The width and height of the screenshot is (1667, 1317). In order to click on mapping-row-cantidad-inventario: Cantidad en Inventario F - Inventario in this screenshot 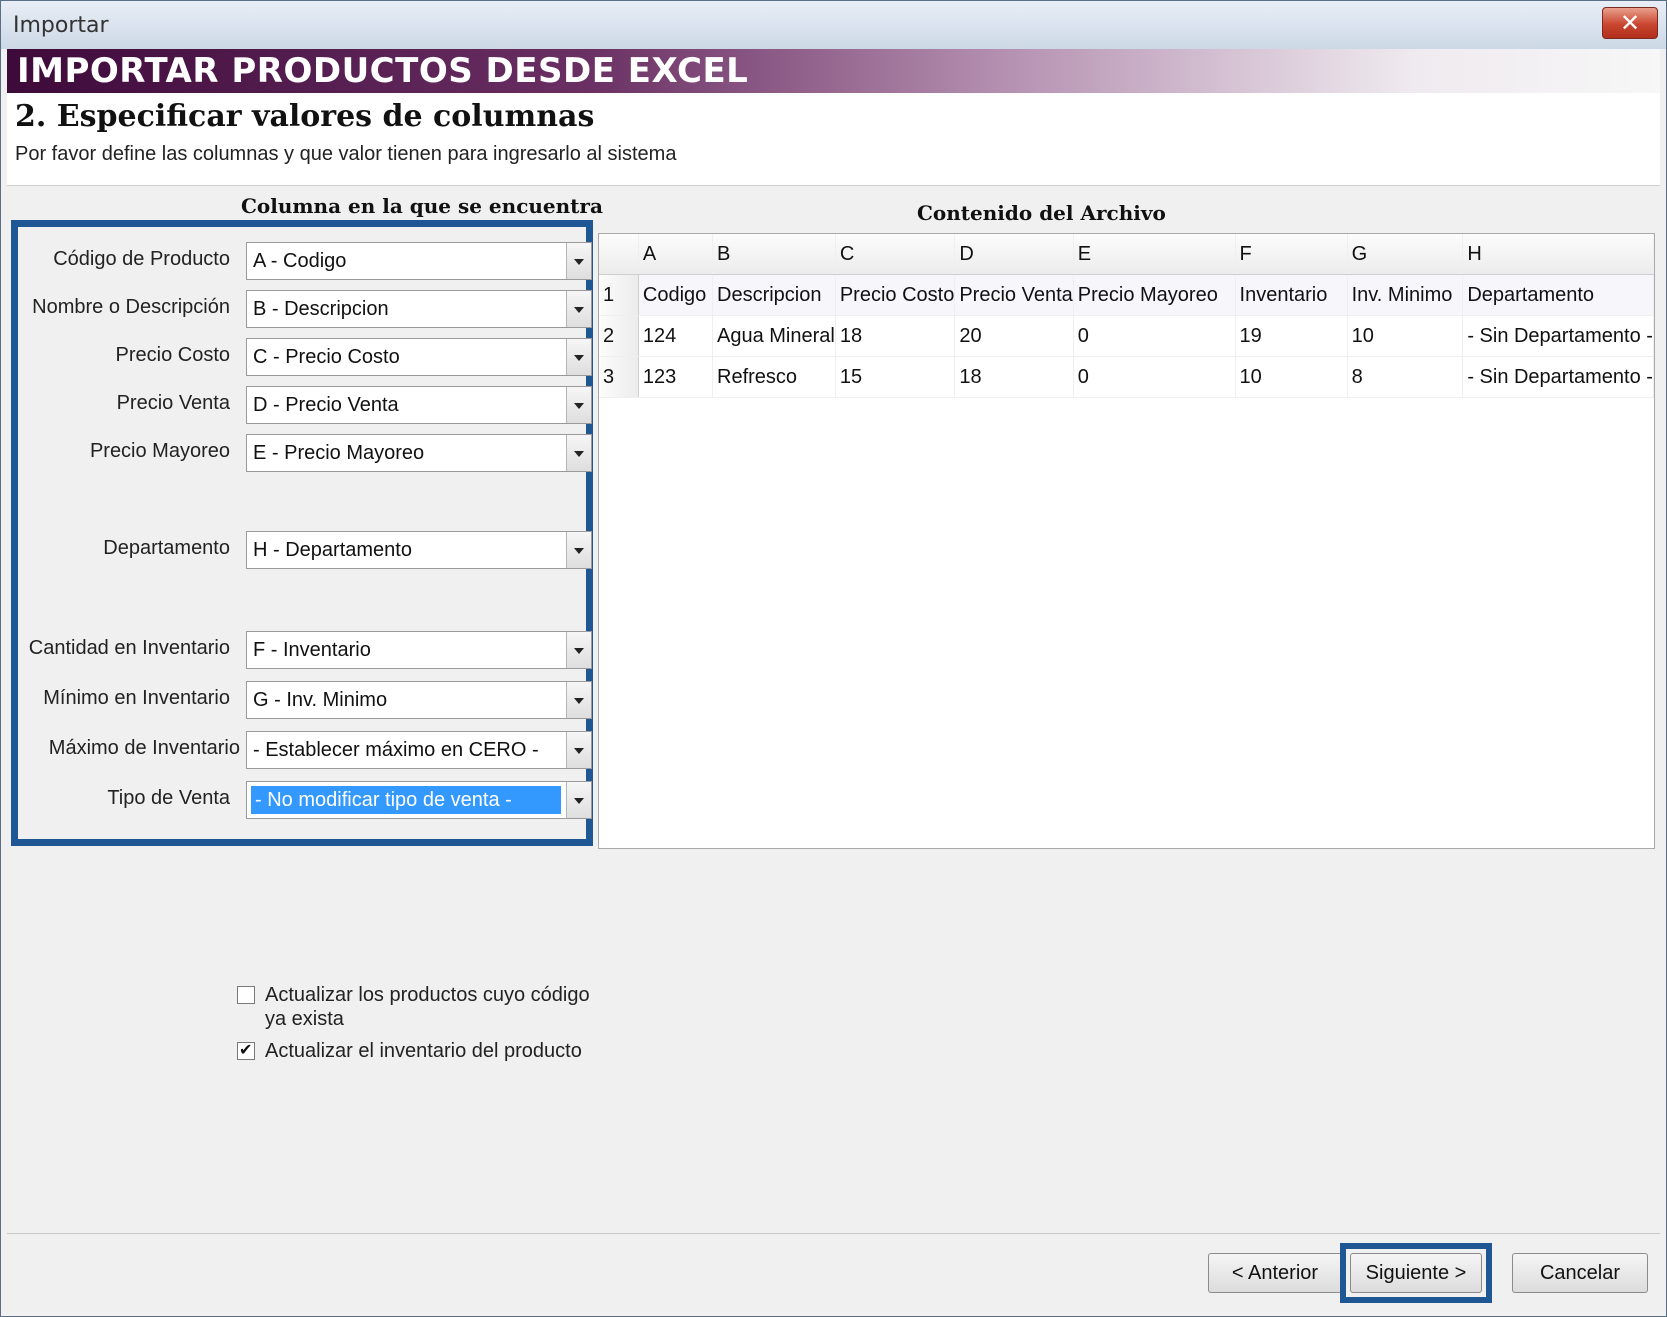, I will do `click(305, 651)`.